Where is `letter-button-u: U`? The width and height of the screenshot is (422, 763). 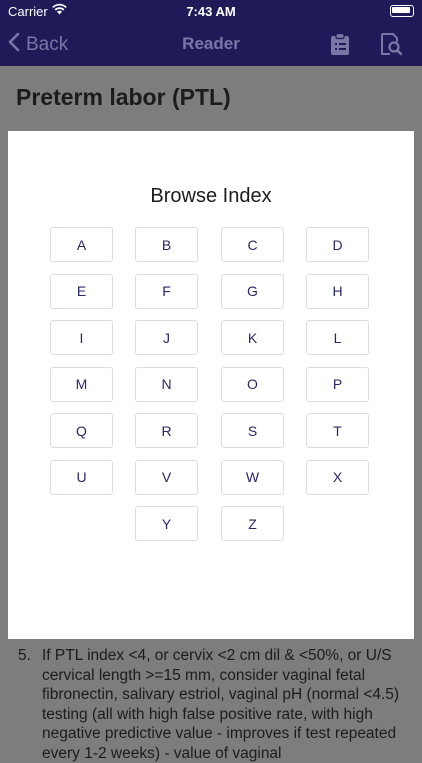
letter-button-u: U is located at coordinates (81, 477).